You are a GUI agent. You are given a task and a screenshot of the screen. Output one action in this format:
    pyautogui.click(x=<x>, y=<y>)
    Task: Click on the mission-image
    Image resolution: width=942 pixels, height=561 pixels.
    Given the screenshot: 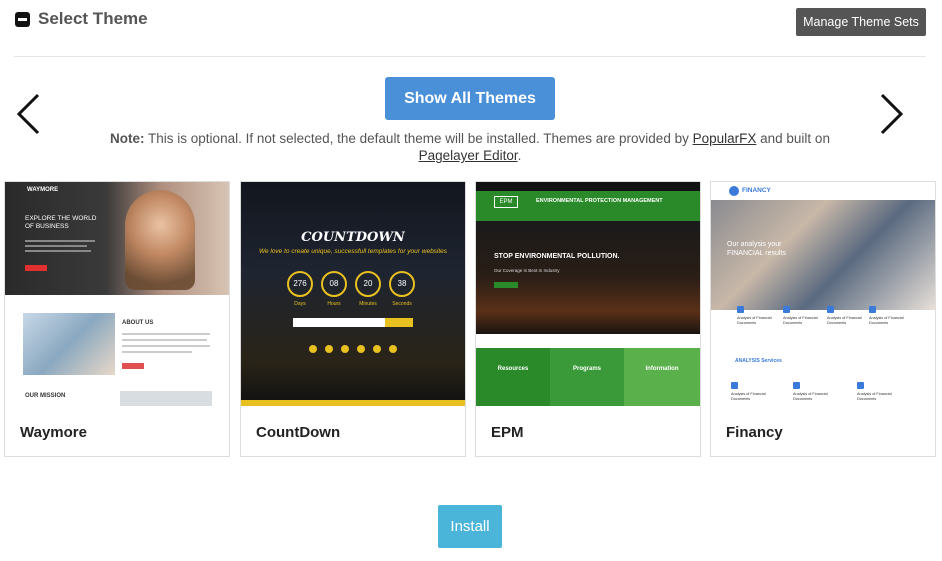 What is the action you would take?
    pyautogui.click(x=166, y=398)
    